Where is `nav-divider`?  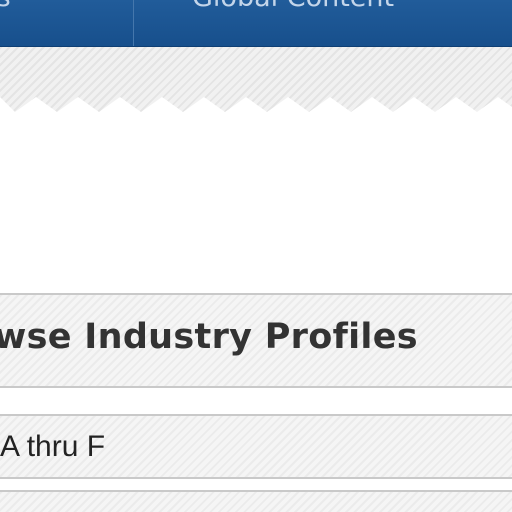 nav-divider is located at coordinates (133, 23).